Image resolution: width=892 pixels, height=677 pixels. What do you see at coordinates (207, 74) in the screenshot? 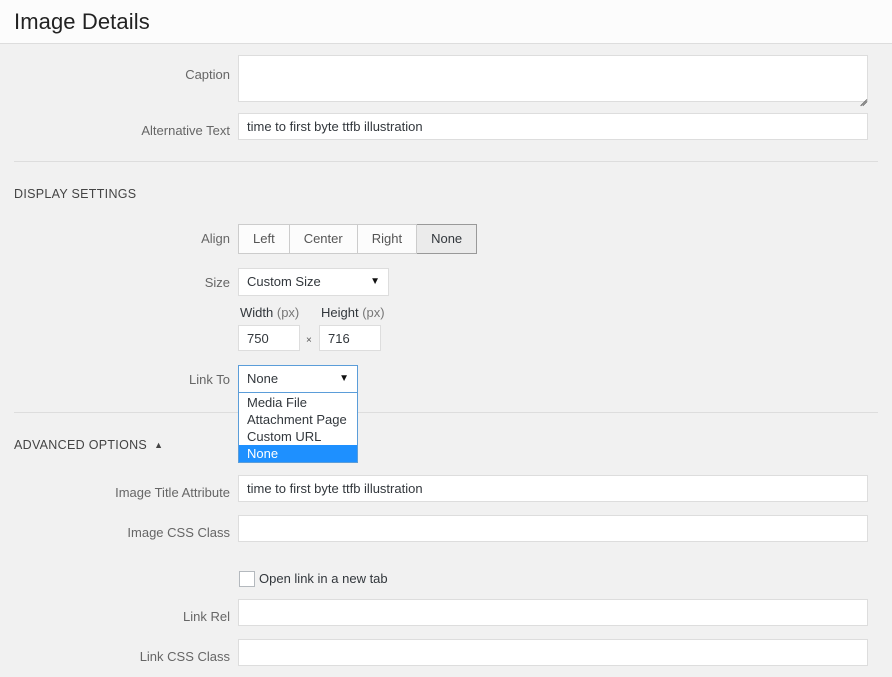
I see `caption-label: Caption` at bounding box center [207, 74].